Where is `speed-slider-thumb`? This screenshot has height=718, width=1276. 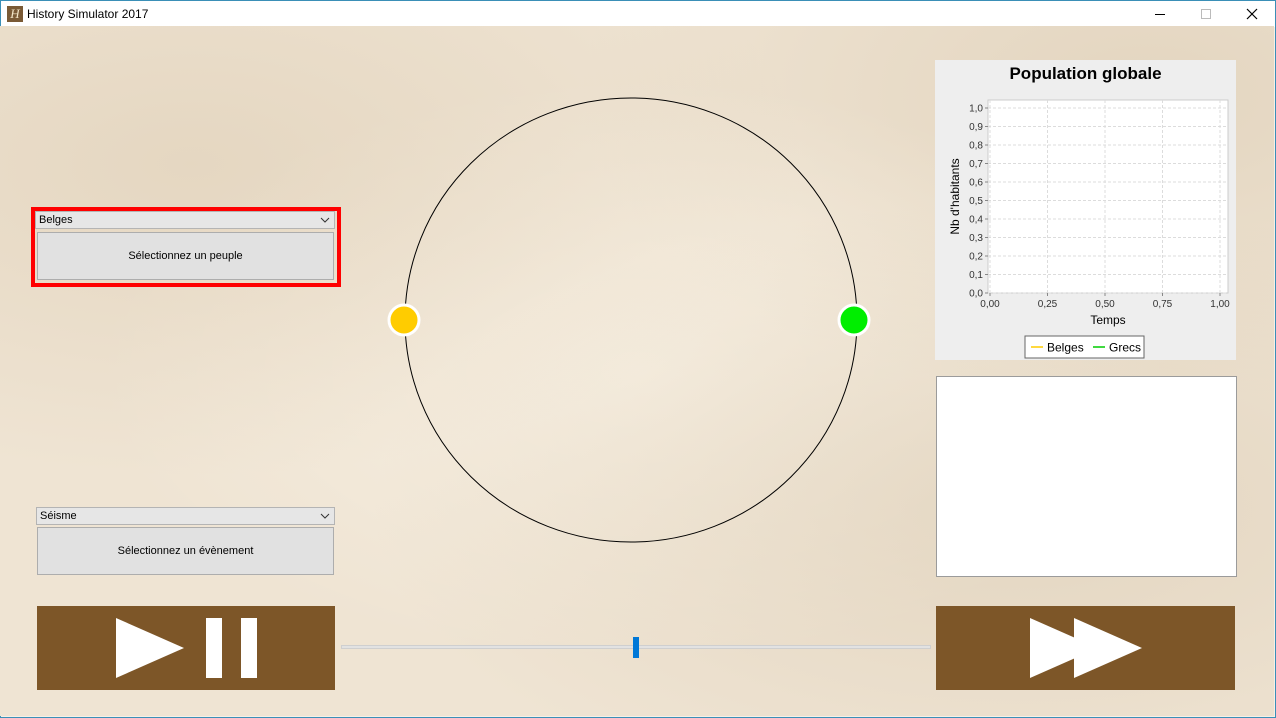
speed-slider-thumb is located at coordinates (636, 647).